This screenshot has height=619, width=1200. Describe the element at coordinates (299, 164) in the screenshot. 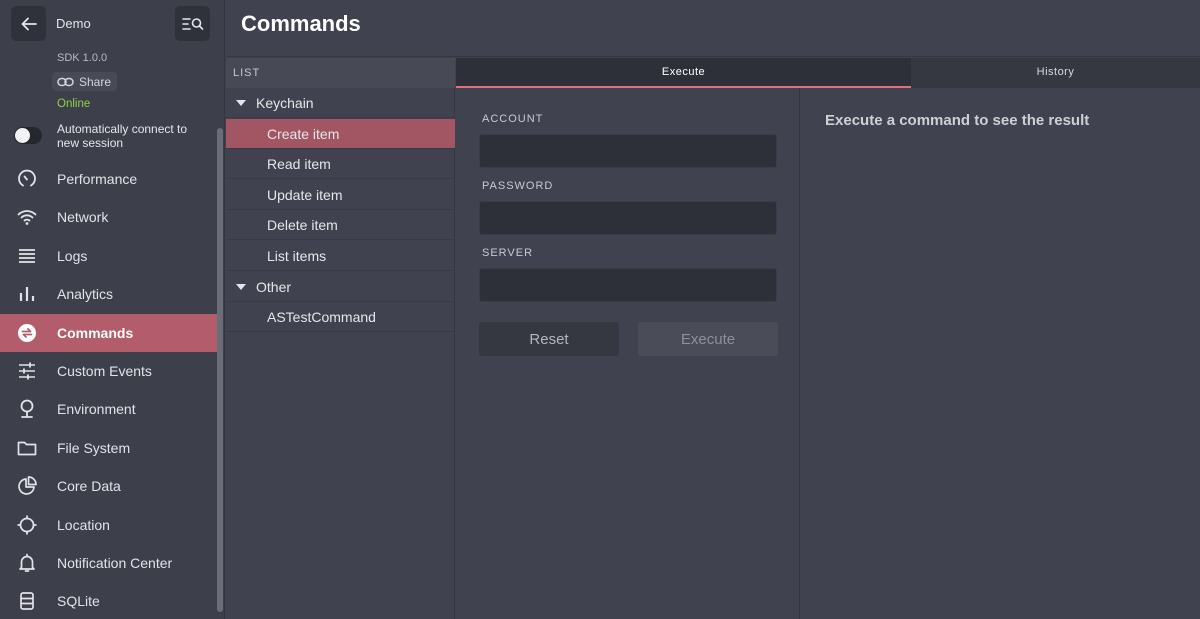

I see `command-label: Read item` at that location.